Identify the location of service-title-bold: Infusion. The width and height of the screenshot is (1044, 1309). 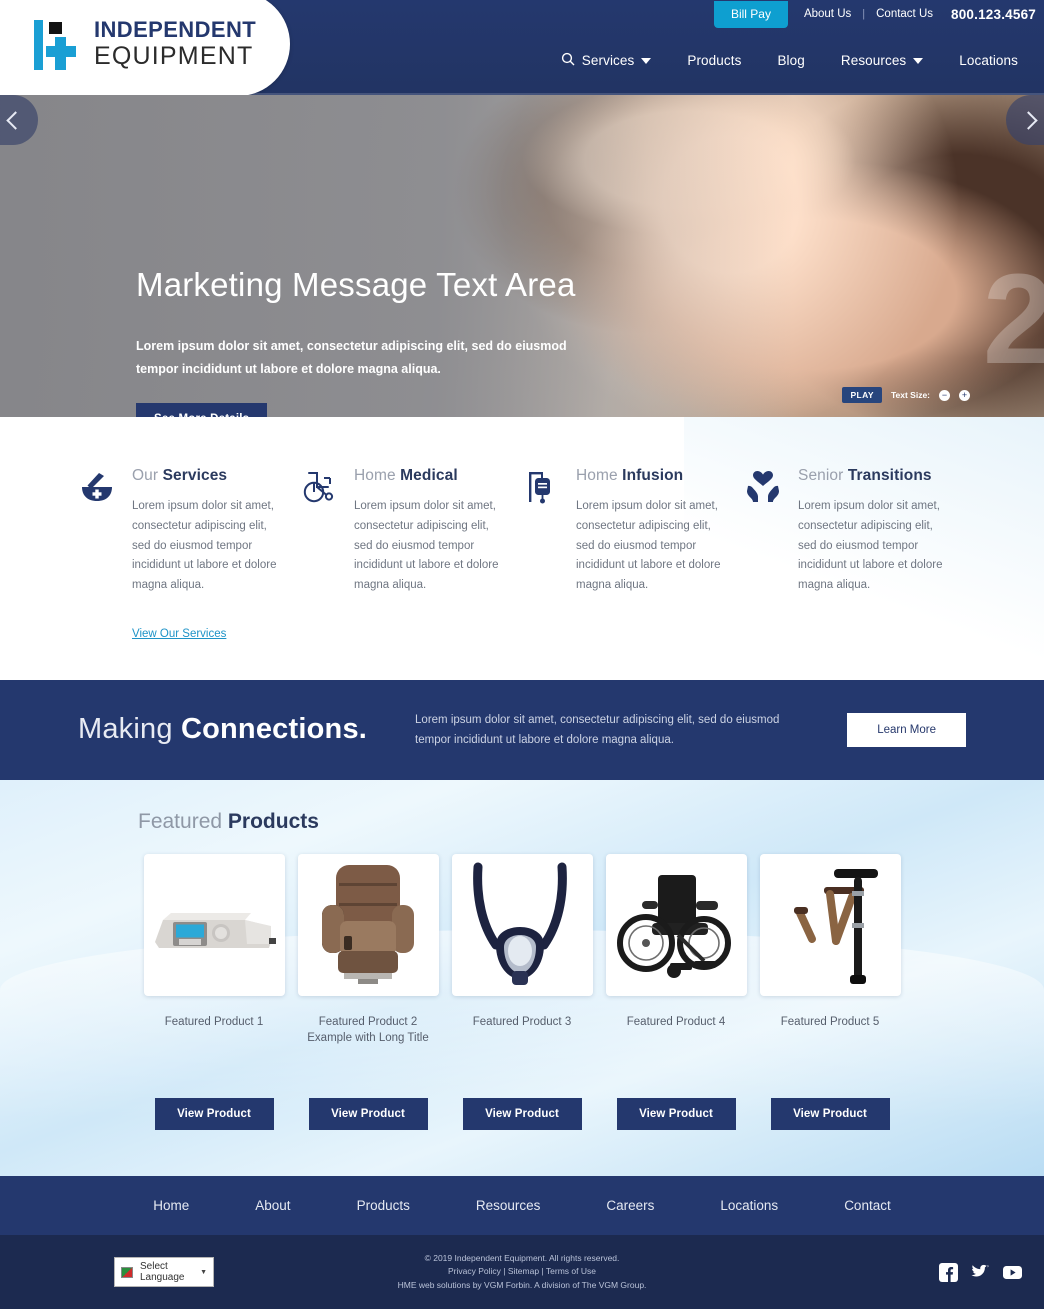
(653, 475).